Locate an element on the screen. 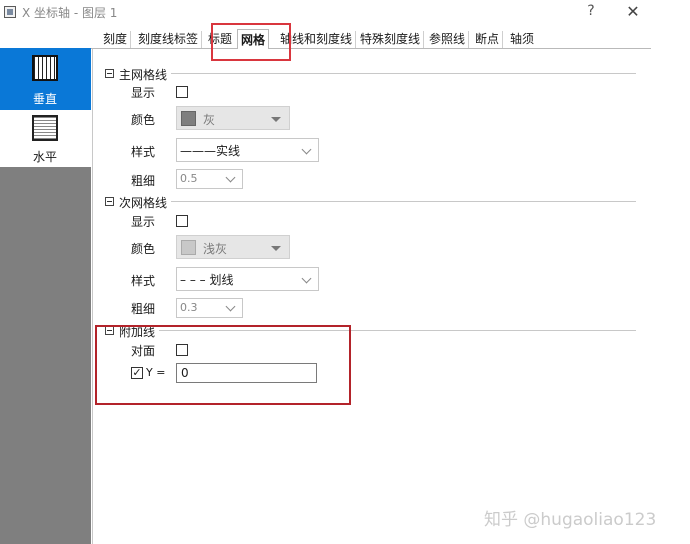 The height and width of the screenshot is (544, 690). major-style-label: 样式 is located at coordinates (143, 152).